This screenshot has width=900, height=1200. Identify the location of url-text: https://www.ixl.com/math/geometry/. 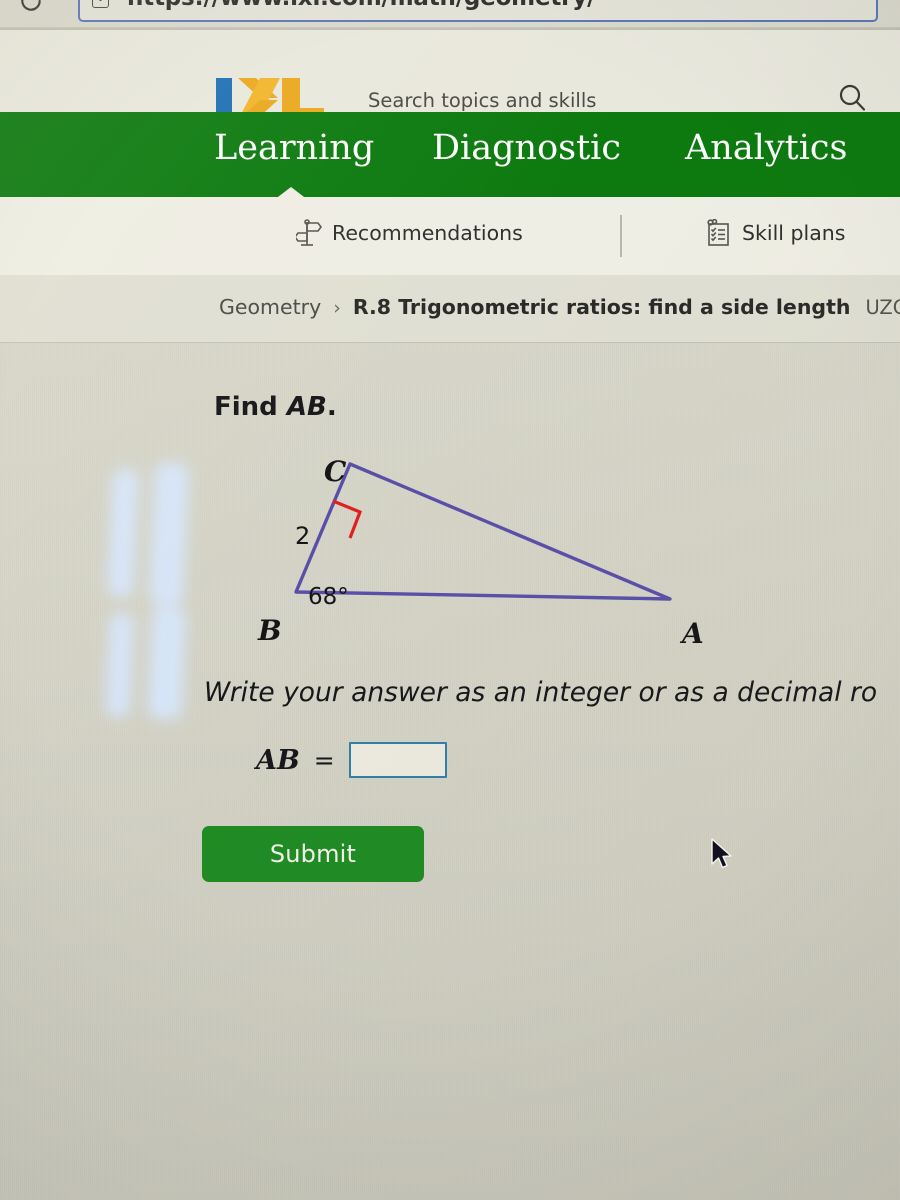
(361, 5).